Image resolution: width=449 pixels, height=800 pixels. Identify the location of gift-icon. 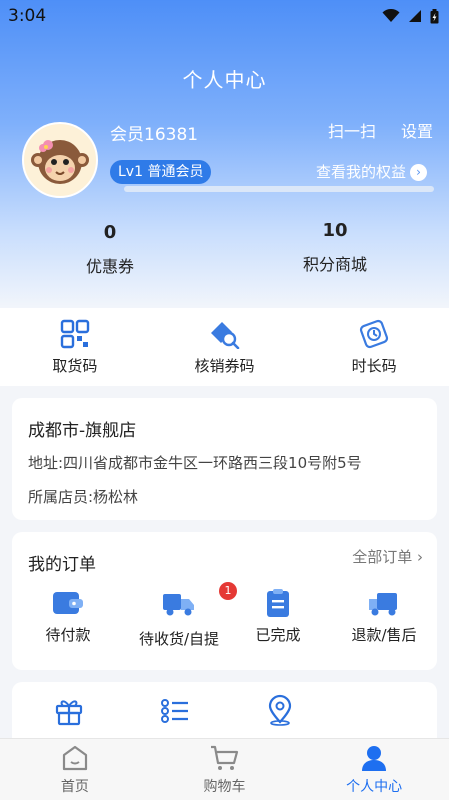
(69, 711).